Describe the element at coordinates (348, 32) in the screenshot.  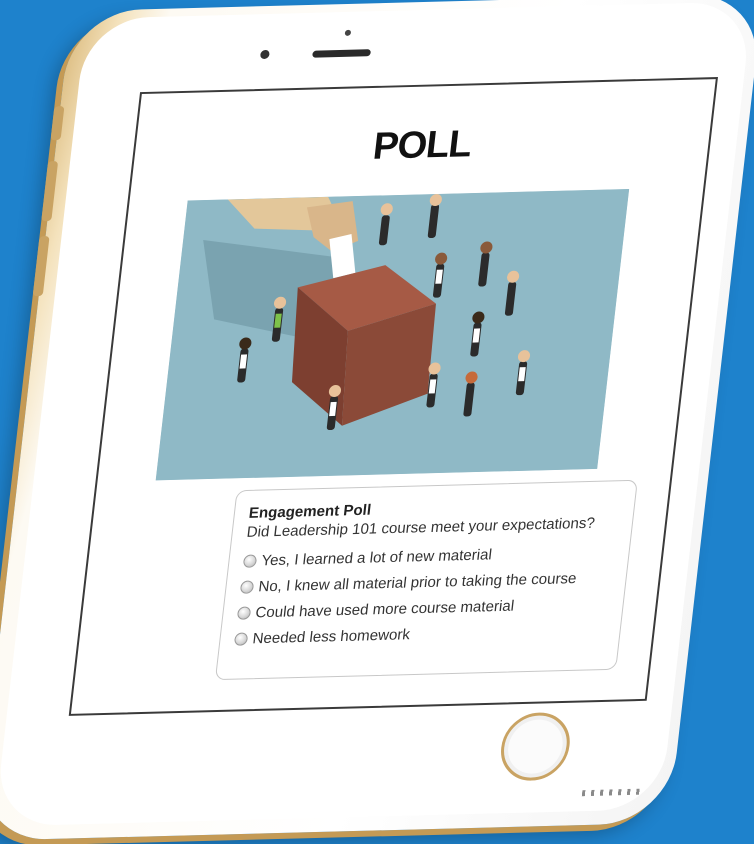
I see `proximity-sensor` at that location.